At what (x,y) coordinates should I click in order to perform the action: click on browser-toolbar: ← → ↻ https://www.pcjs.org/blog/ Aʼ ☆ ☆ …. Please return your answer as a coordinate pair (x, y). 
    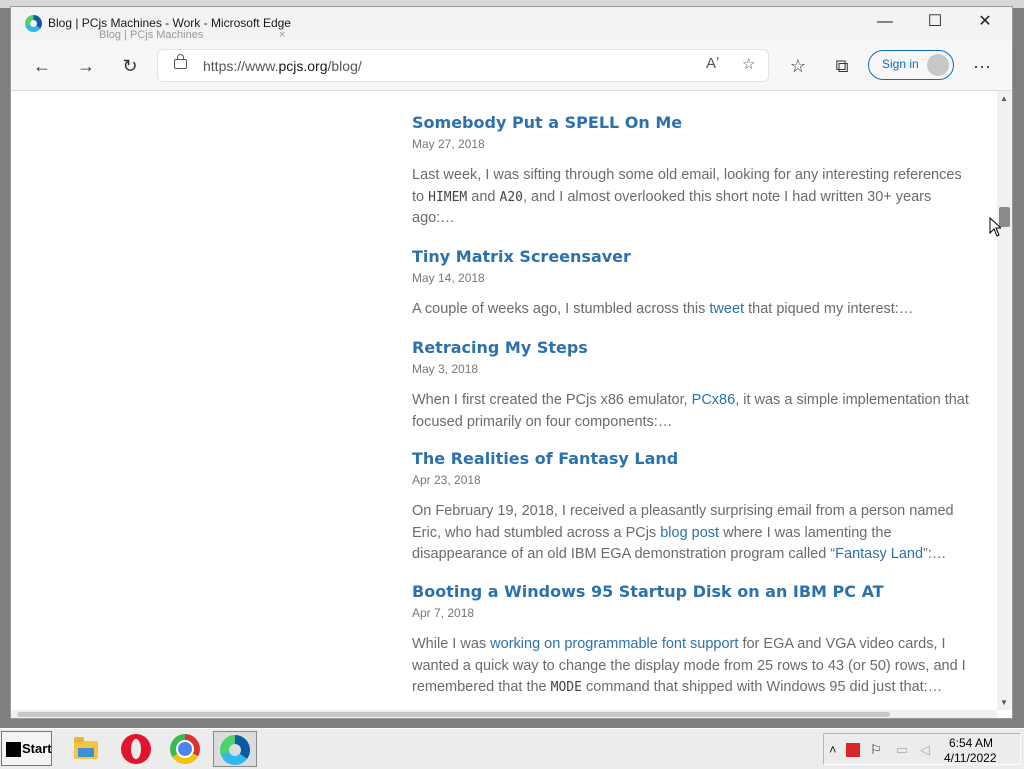
    Looking at the image, I should click on (511, 66).